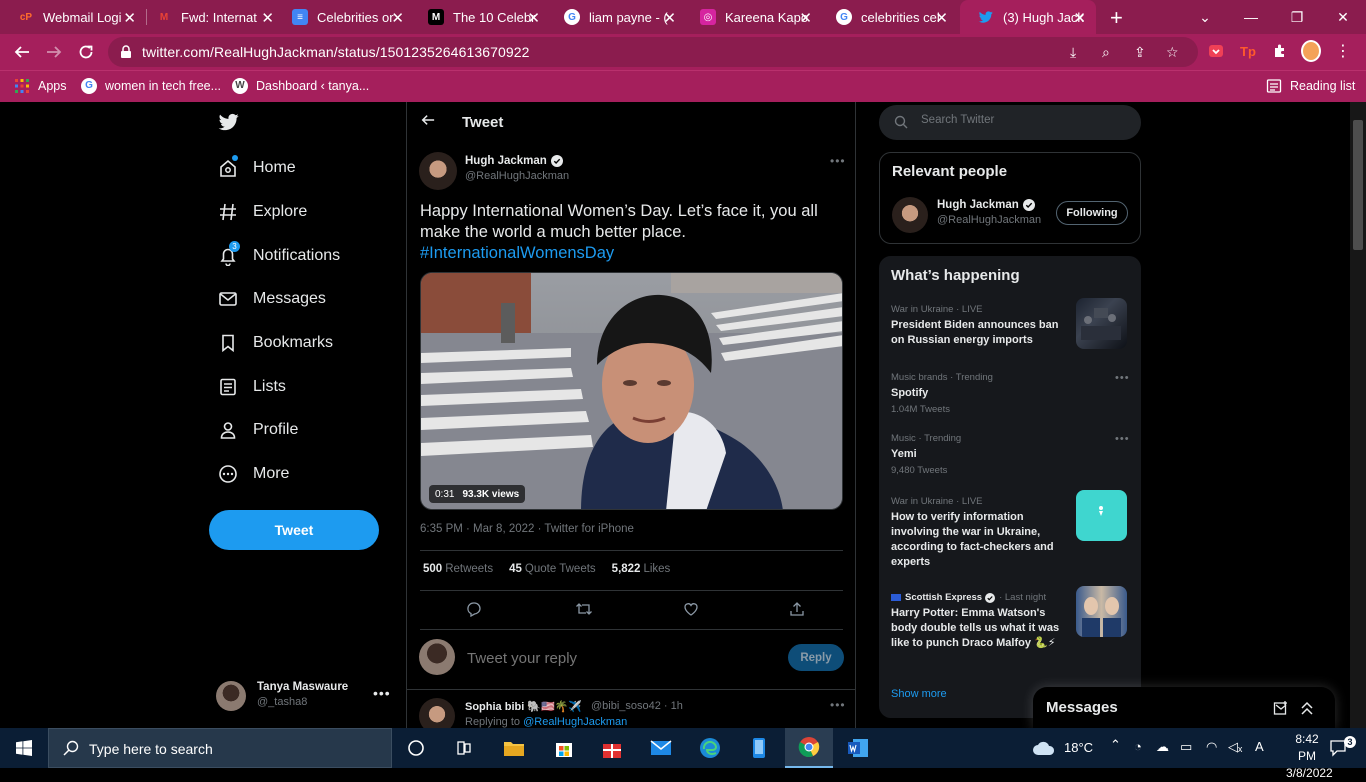 The image size is (1366, 782). Describe the element at coordinates (253, 474) in the screenshot. I see `nav-more: More` at that location.